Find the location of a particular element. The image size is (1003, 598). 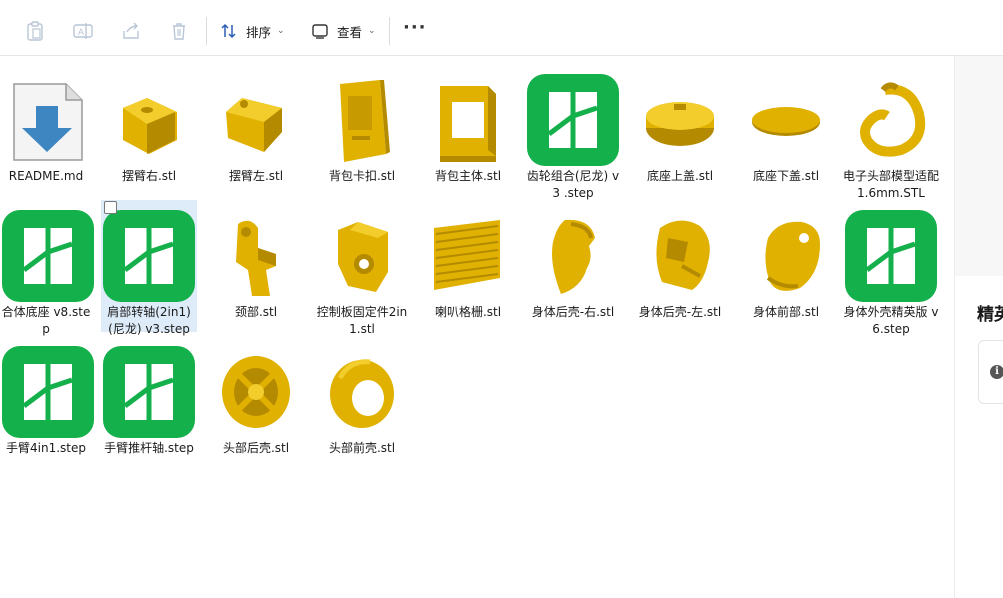

file-name: 身体后壳-右.stl is located at coordinates (573, 312).